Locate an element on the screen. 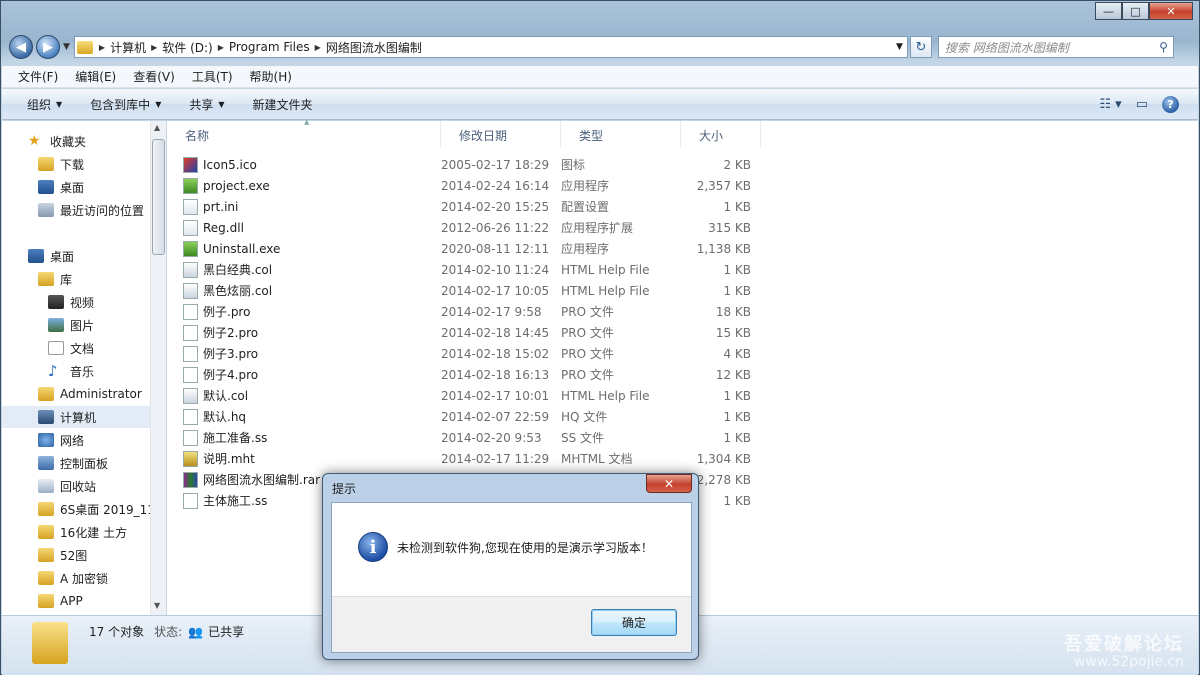 Image resolution: width=1200 pixels, height=675 pixels. recycle-bin-icon is located at coordinates (46, 486).